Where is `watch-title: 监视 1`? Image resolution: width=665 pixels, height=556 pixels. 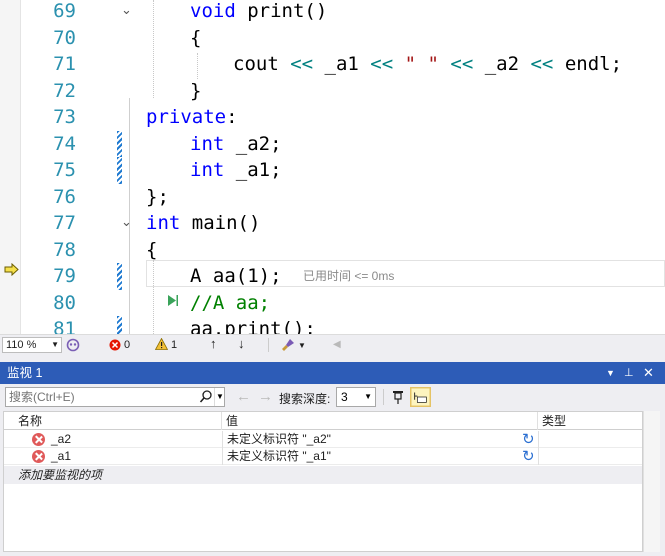
watch-title: 监视 1 is located at coordinates (25, 373).